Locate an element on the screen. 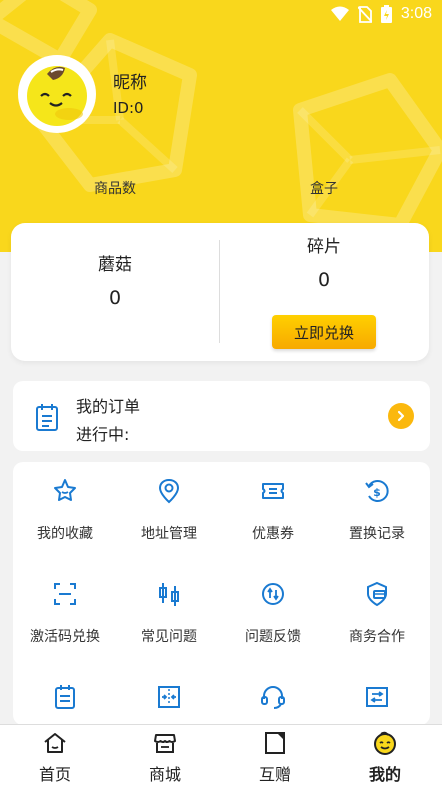 The width and height of the screenshot is (442, 785). goods-count-label: 商品数 is located at coordinates (115, 188).